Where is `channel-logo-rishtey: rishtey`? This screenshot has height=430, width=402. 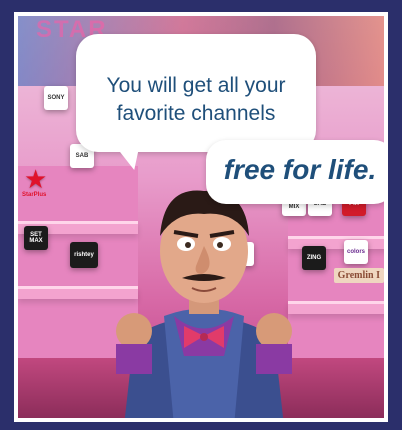 channel-logo-rishtey: rishtey is located at coordinates (84, 255).